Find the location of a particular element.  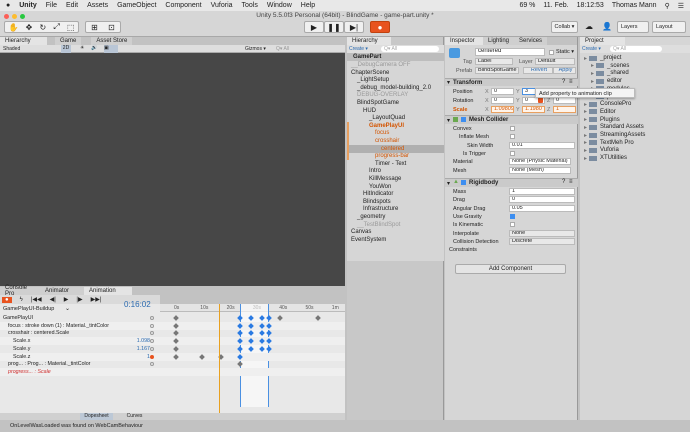

scale-tool-icon: ⤢ is located at coordinates (56, 27).